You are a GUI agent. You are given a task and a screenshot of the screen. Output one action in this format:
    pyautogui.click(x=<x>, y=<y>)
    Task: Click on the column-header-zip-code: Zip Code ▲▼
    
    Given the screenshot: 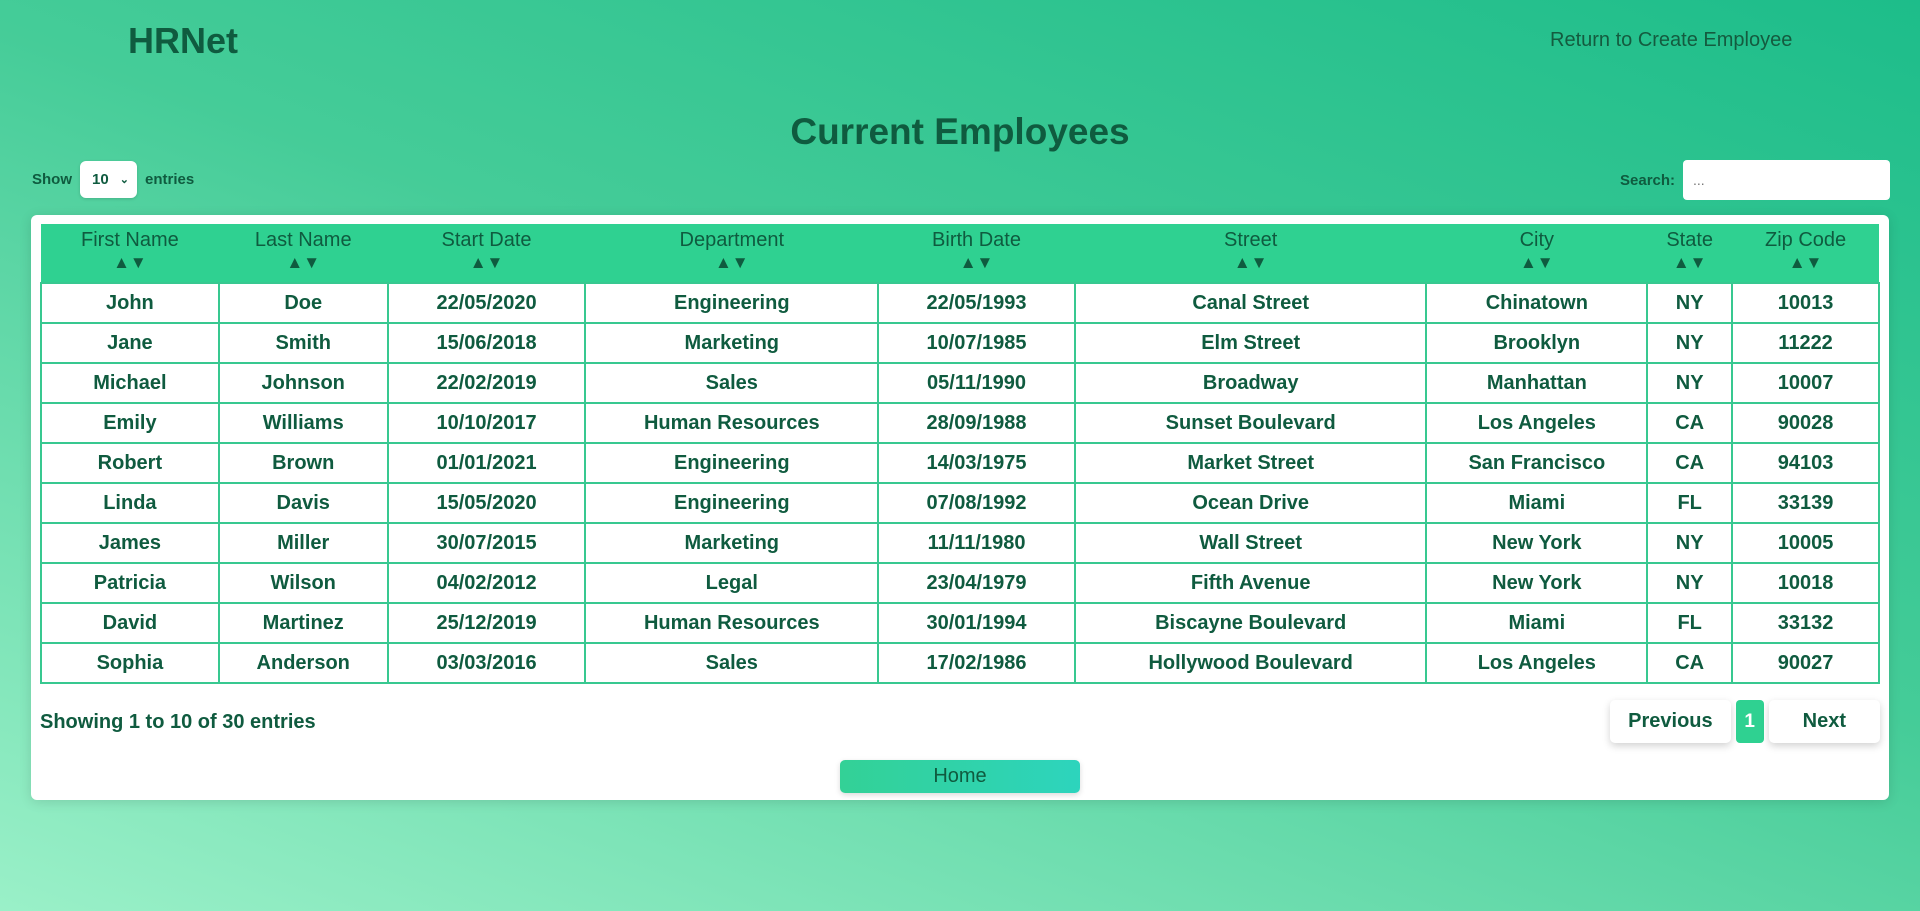 What is the action you would take?
    pyautogui.click(x=1805, y=253)
    